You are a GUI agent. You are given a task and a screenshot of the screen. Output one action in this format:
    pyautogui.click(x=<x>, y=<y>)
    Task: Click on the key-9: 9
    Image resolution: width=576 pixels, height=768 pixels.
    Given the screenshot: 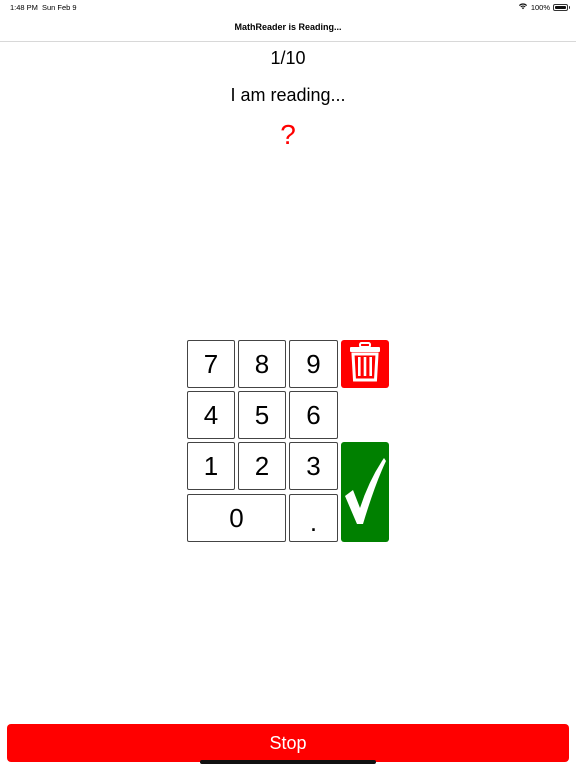 What is the action you would take?
    pyautogui.click(x=313, y=364)
    